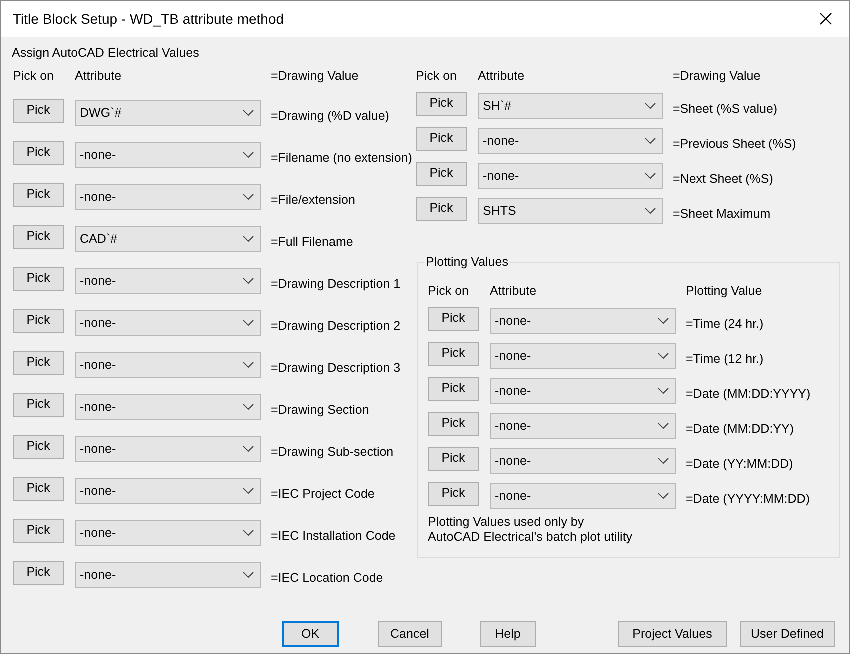 Image resolution: width=850 pixels, height=654 pixels. Describe the element at coordinates (99, 76) in the screenshot. I see `column-header: Attribute` at that location.